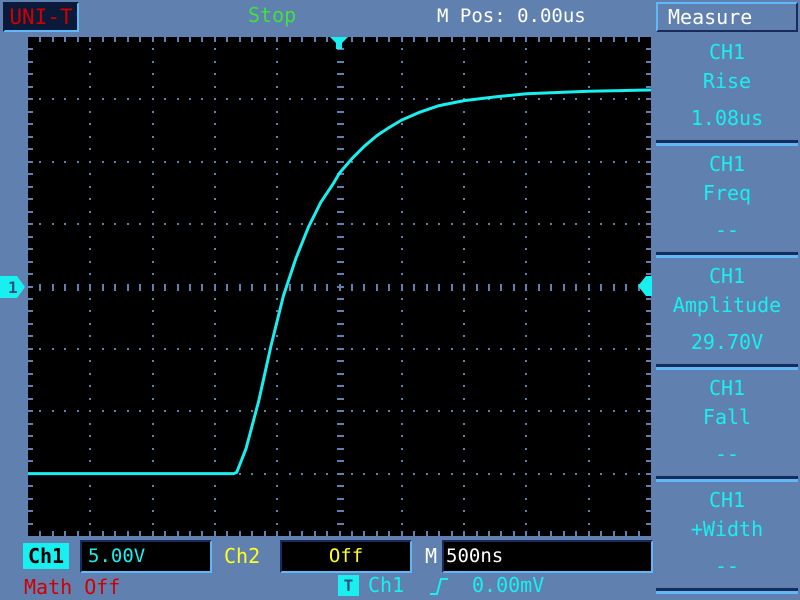 This screenshot has height=600, width=800. Describe the element at coordinates (727, 305) in the screenshot. I see `measure-type: Amplitude` at that location.